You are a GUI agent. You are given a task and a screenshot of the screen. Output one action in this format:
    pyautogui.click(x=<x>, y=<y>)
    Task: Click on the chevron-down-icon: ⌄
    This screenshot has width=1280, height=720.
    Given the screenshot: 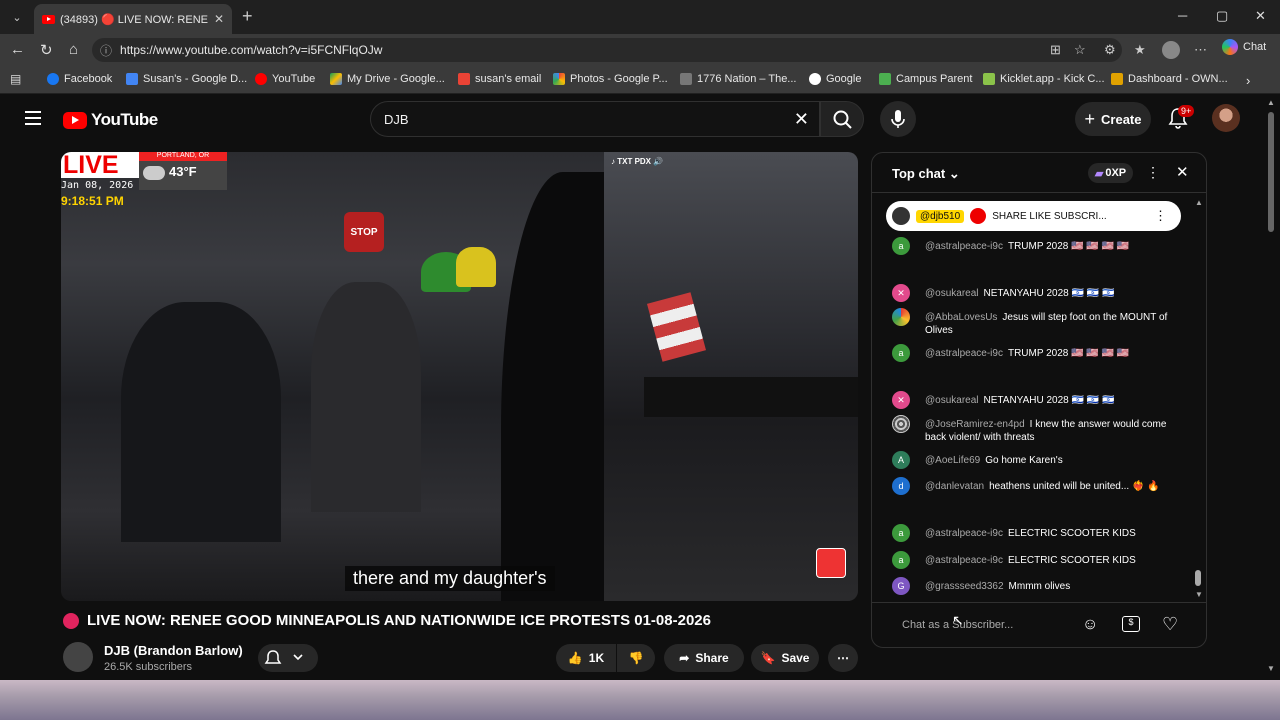 What is the action you would take?
    pyautogui.click(x=954, y=173)
    